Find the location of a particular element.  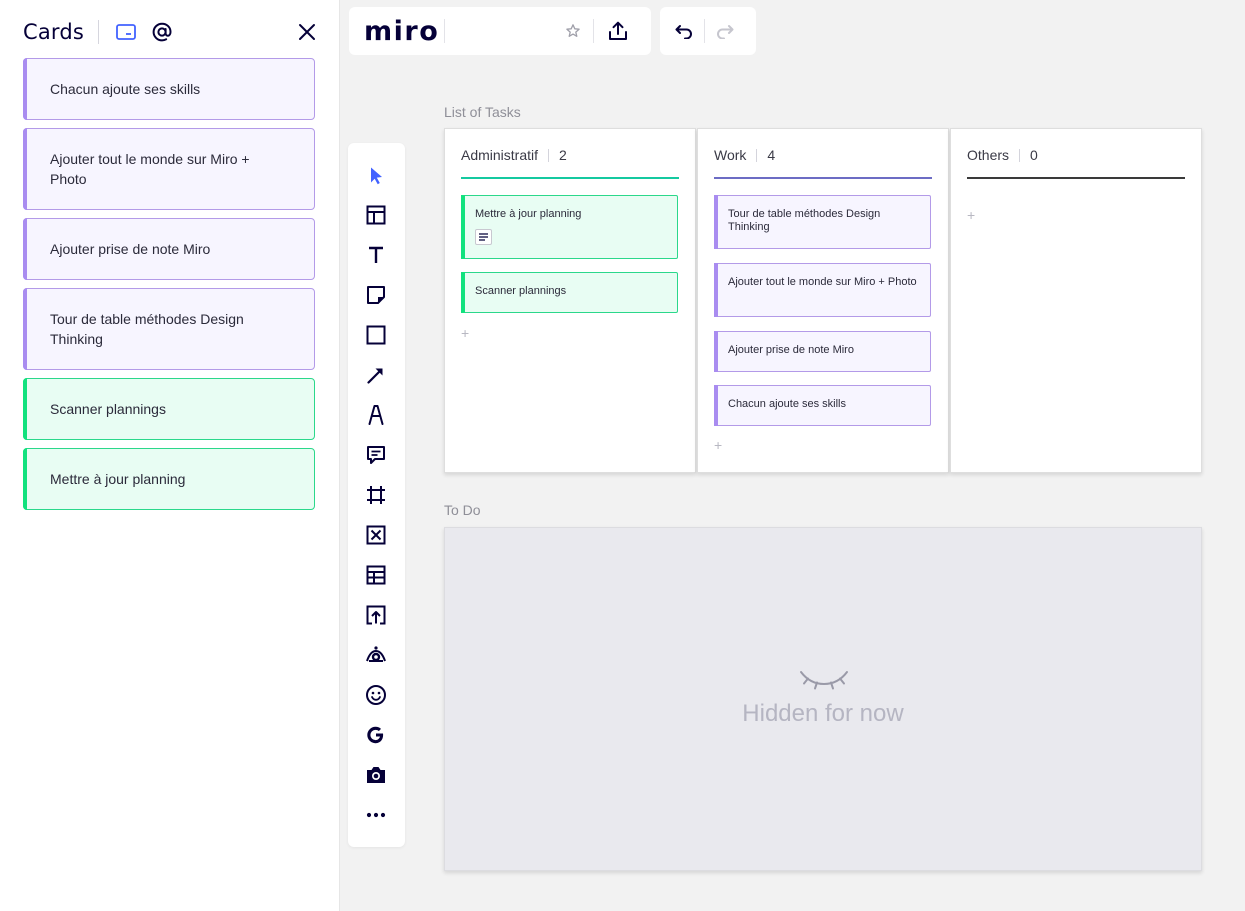

todo-frame-title: To Do is located at coordinates (462, 510).